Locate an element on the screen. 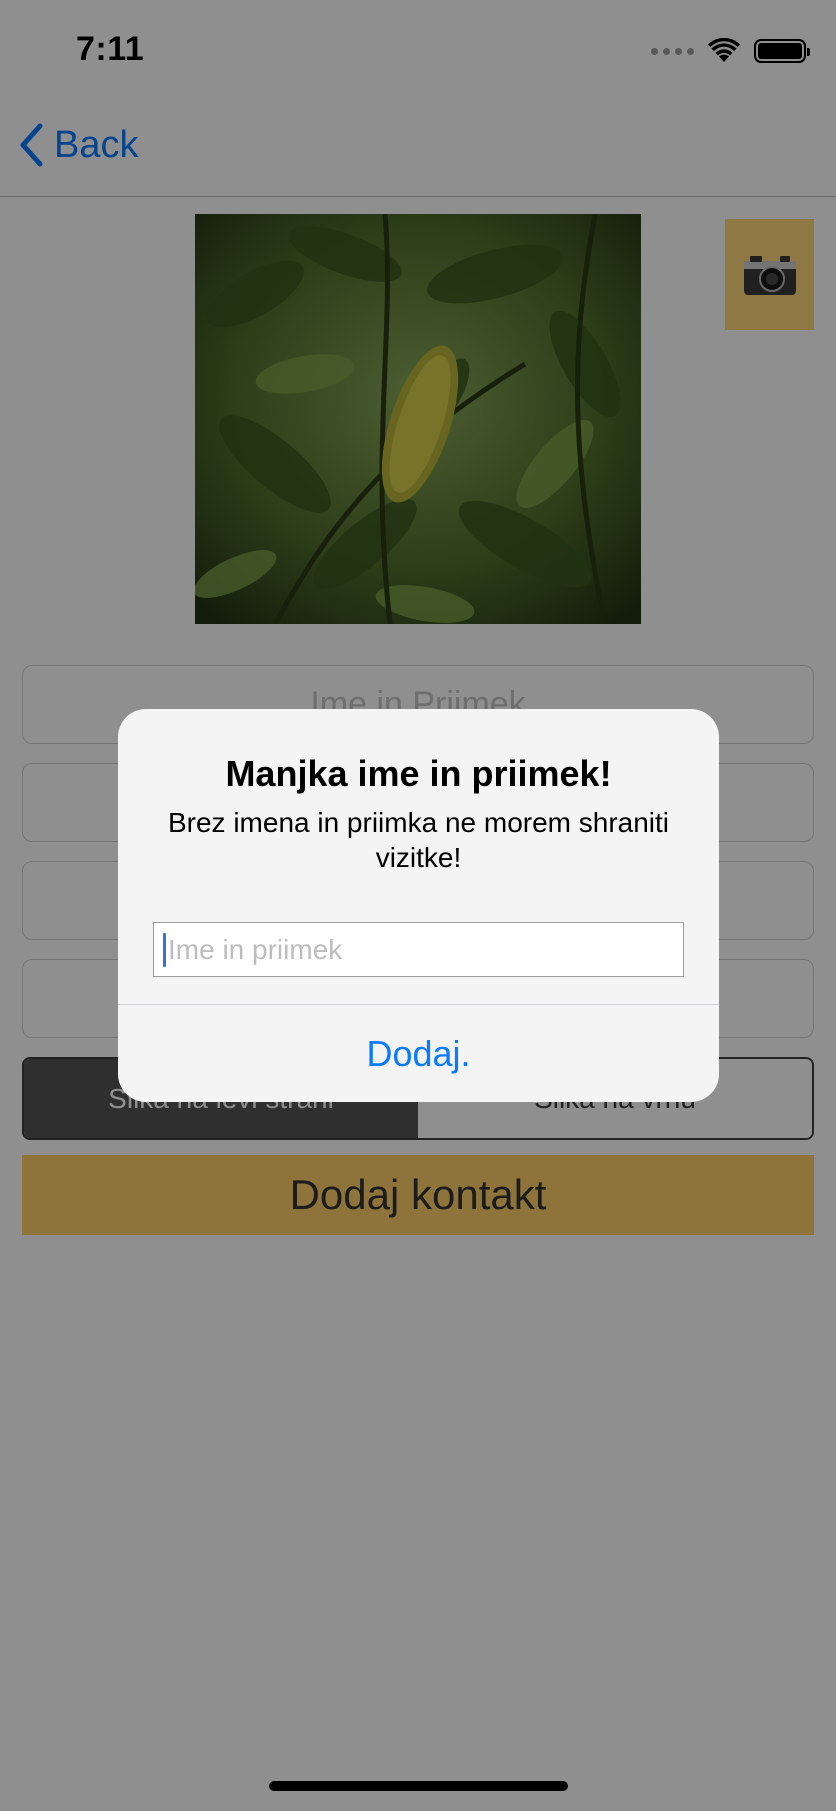 This screenshot has height=1811, width=836. alert-name-input is located at coordinates (418, 949).